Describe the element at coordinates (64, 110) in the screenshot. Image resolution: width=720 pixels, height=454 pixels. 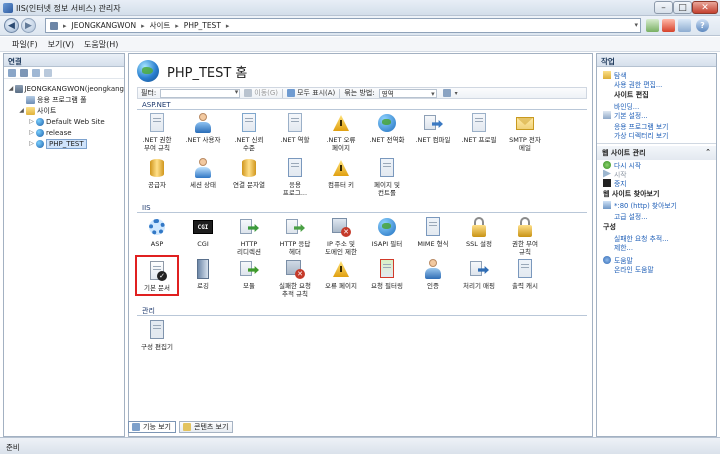
I see `tree-item: ◢ 사이트` at that location.